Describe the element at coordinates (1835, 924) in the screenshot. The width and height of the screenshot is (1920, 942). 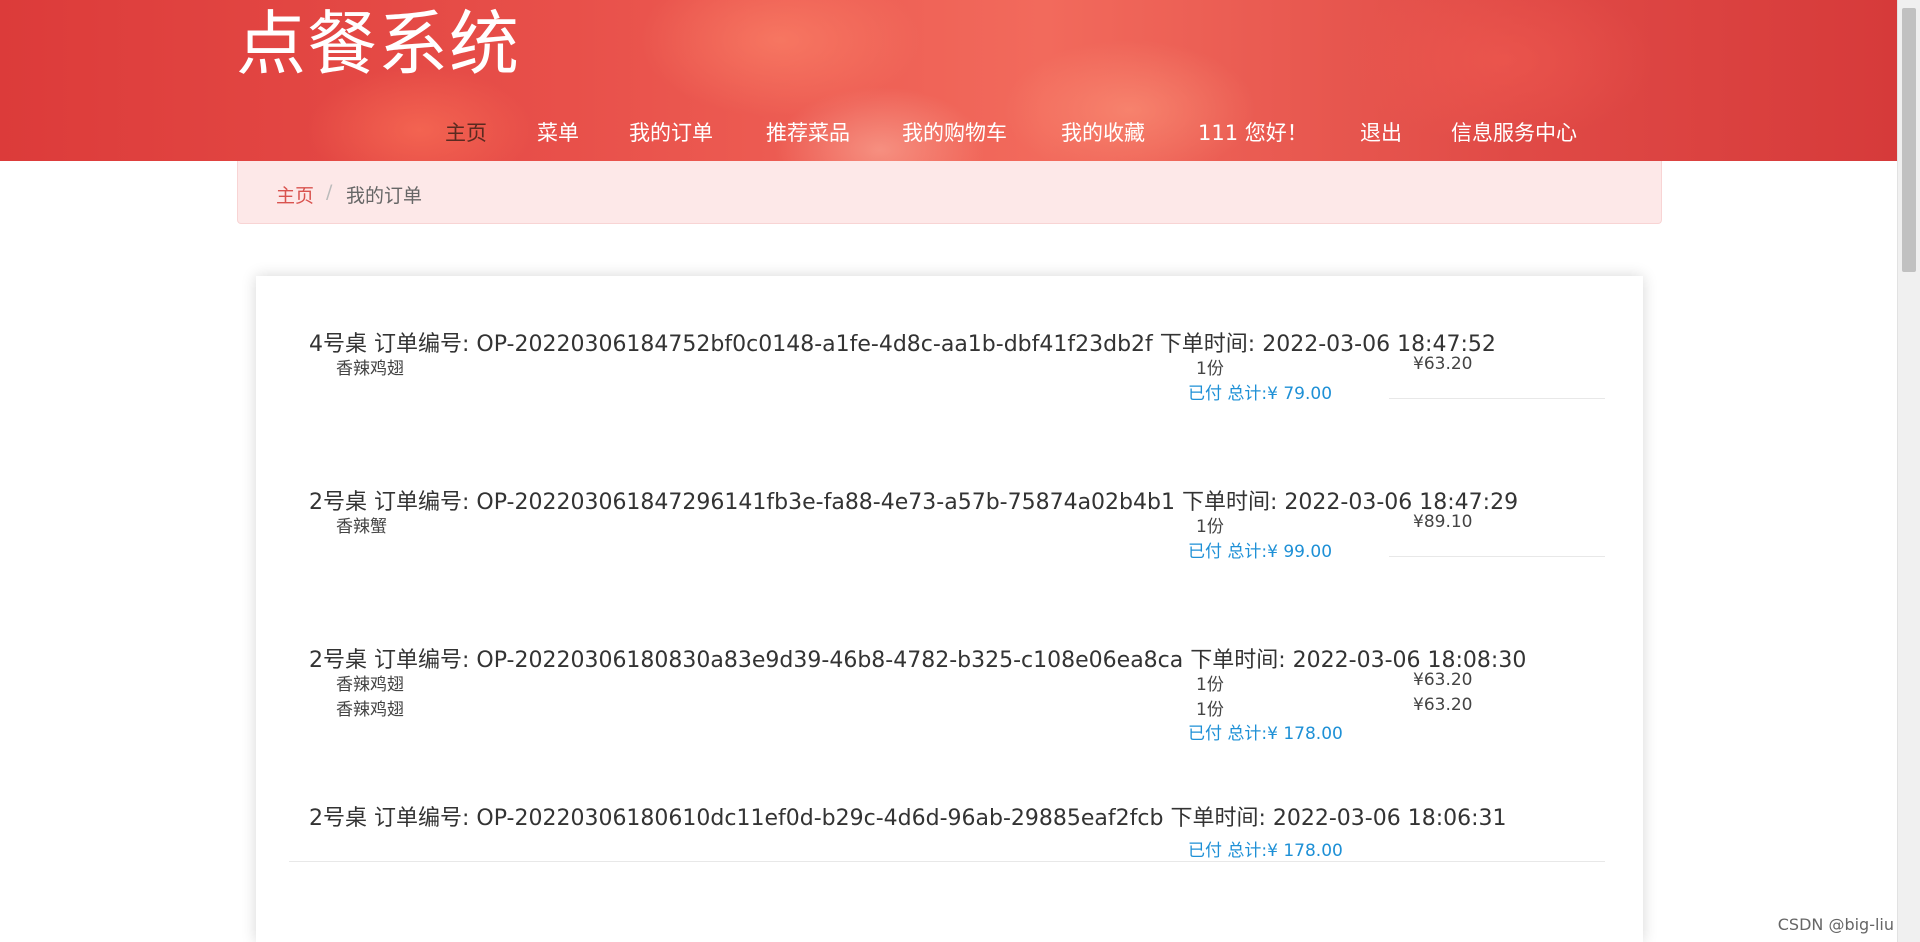
I see `watermark: CSDN @big-liu` at that location.